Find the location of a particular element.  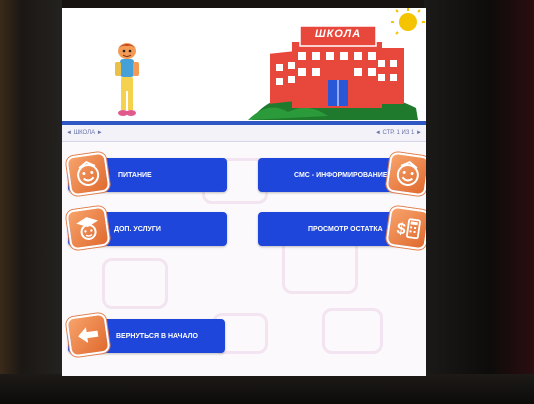

sms-info-label: СМС - ИНФОРМИРОВАНИЕ is located at coordinates (341, 175).